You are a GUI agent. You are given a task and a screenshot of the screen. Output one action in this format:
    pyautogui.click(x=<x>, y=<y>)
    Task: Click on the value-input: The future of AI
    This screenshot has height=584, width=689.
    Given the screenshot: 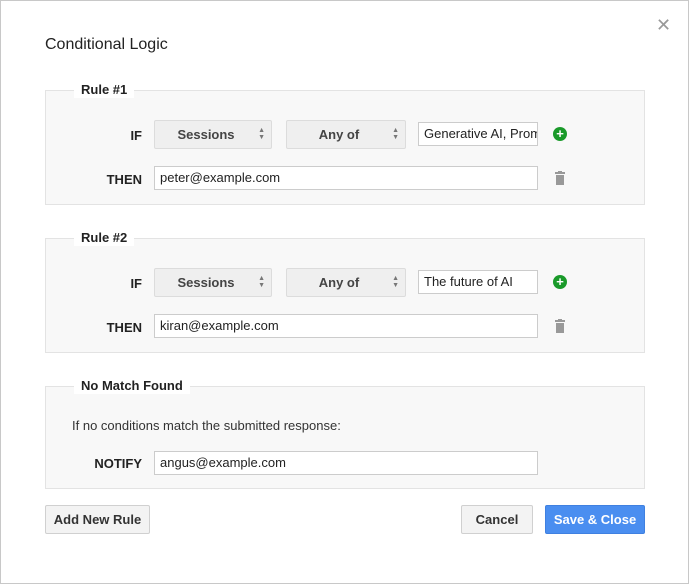 What is the action you would take?
    pyautogui.click(x=478, y=282)
    